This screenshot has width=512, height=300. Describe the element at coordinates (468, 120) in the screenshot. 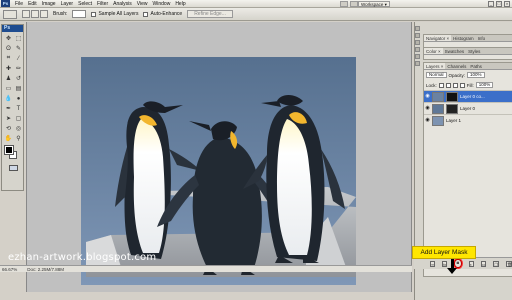

I see `layer-row: ◉ Layer 1` at that location.